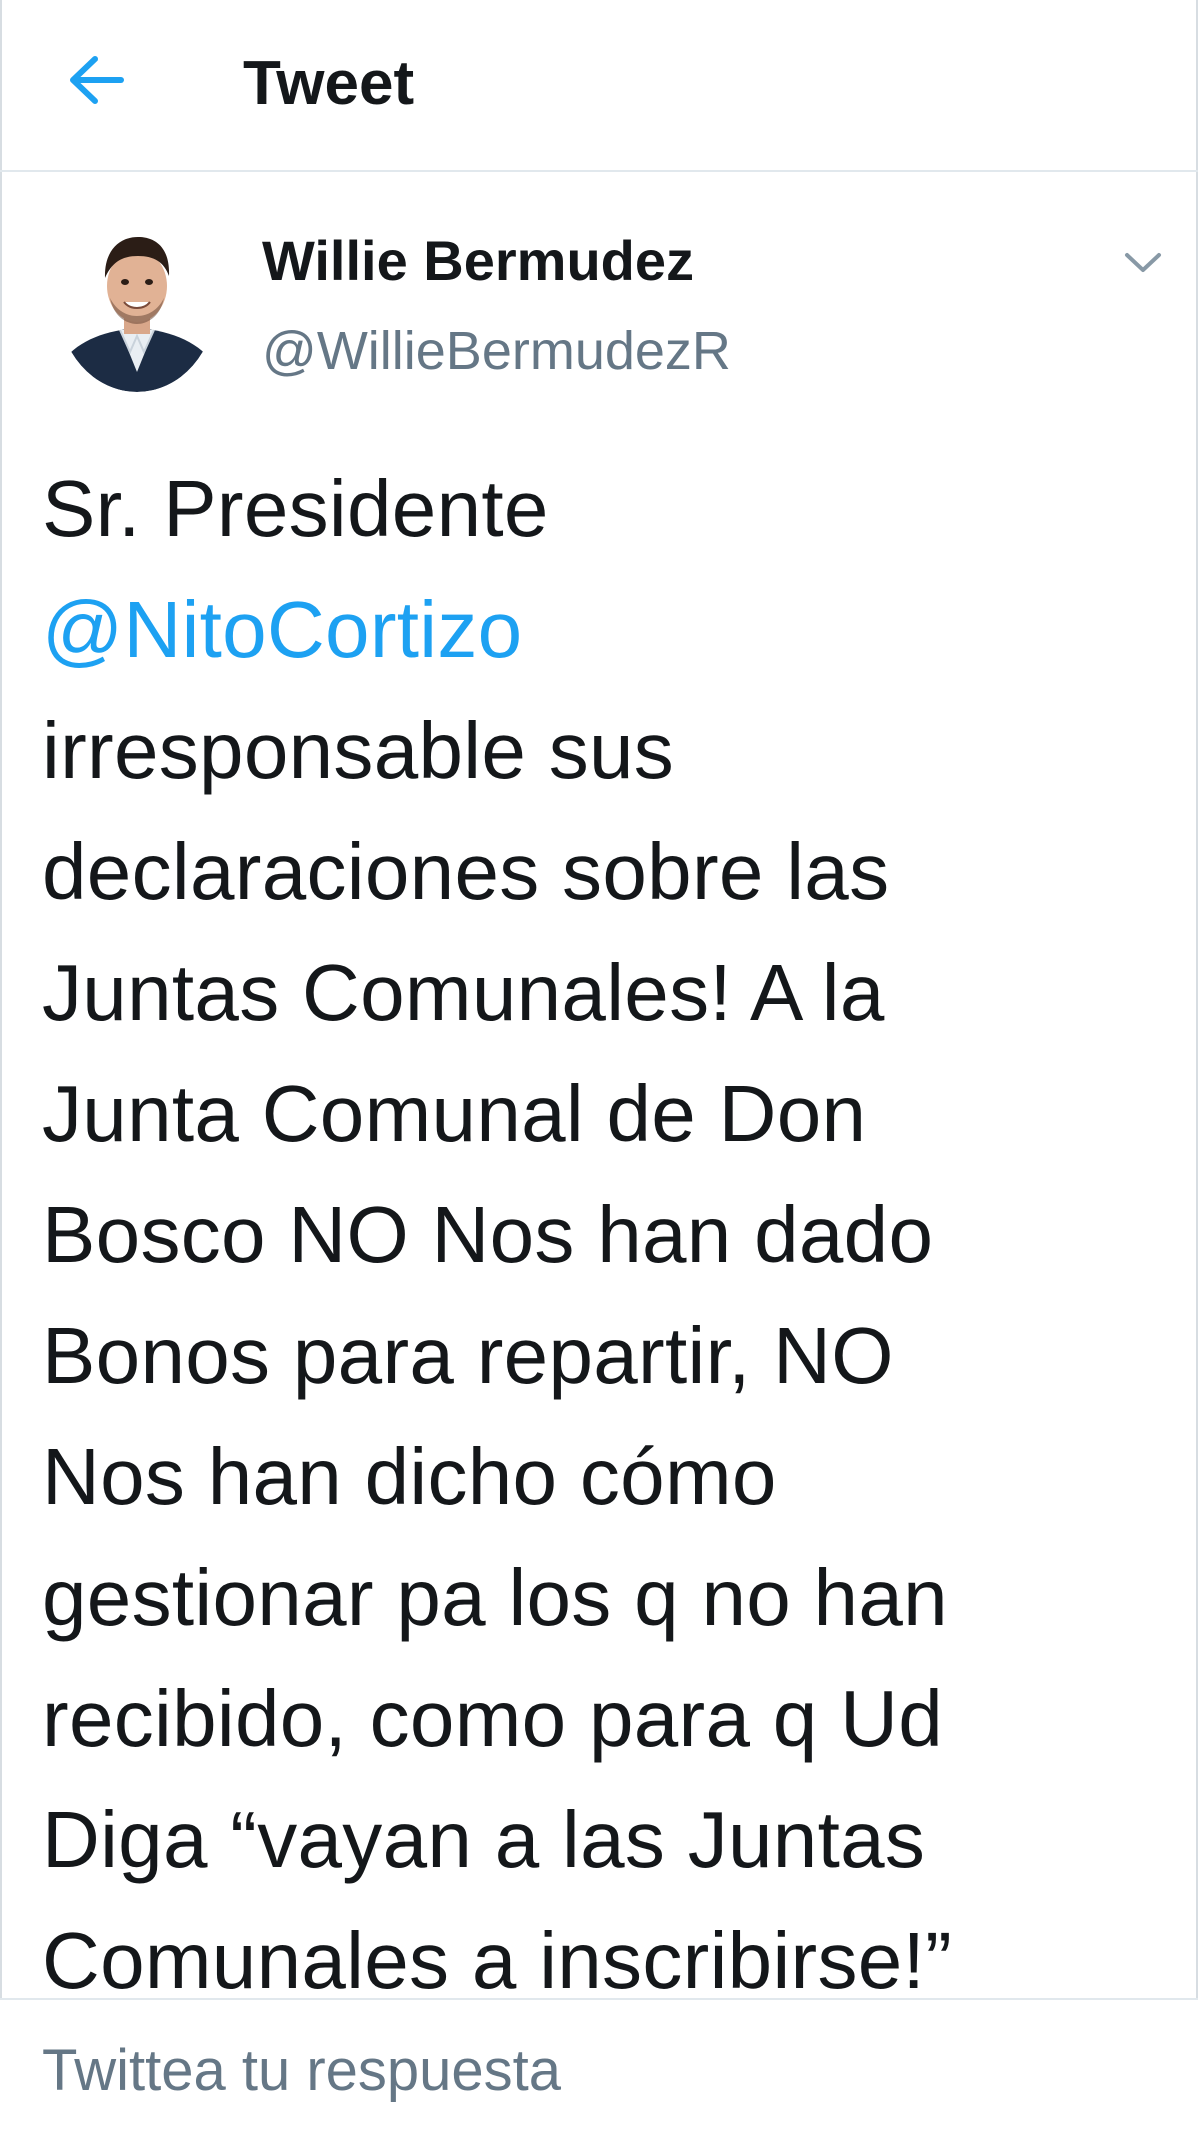 This screenshot has height=2146, width=1200. I want to click on back-button, so click(96, 80).